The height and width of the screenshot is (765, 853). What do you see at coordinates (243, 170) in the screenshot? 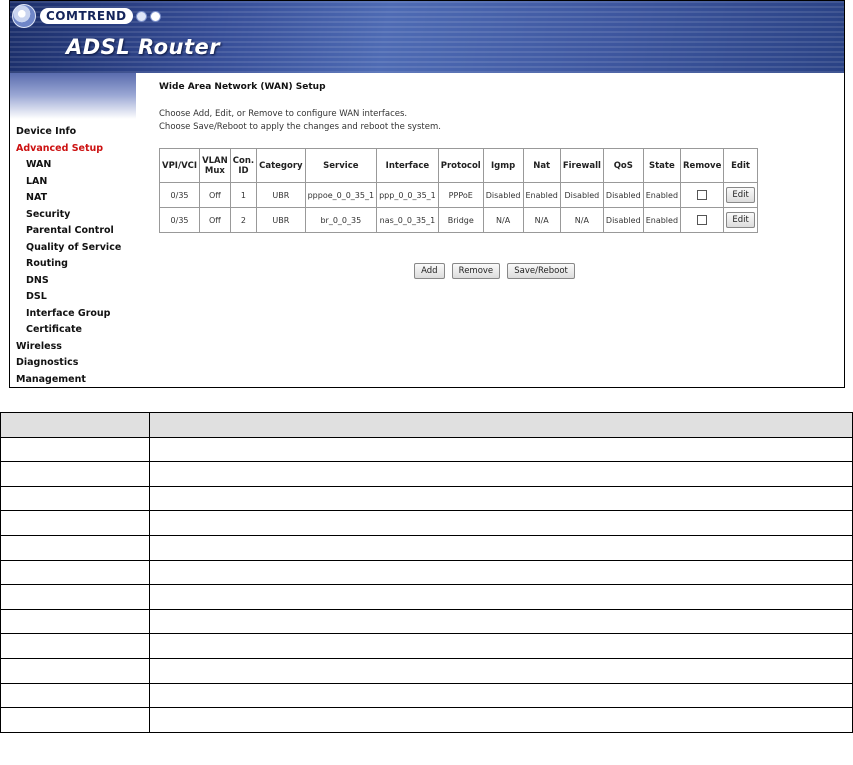
I see `column-header-label: ID` at bounding box center [243, 170].